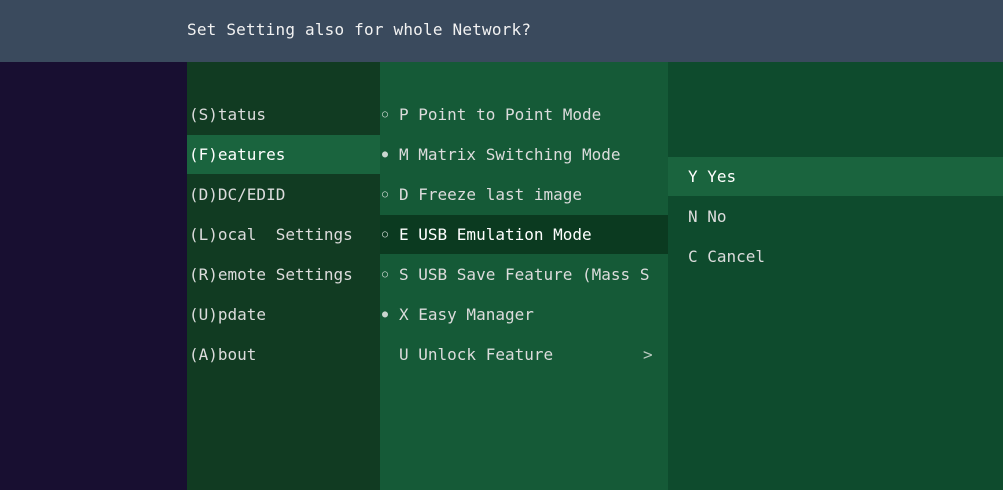 The image size is (1007, 490). I want to click on feature-freeze-last-image: ○ D Freeze last image, so click(524, 194).